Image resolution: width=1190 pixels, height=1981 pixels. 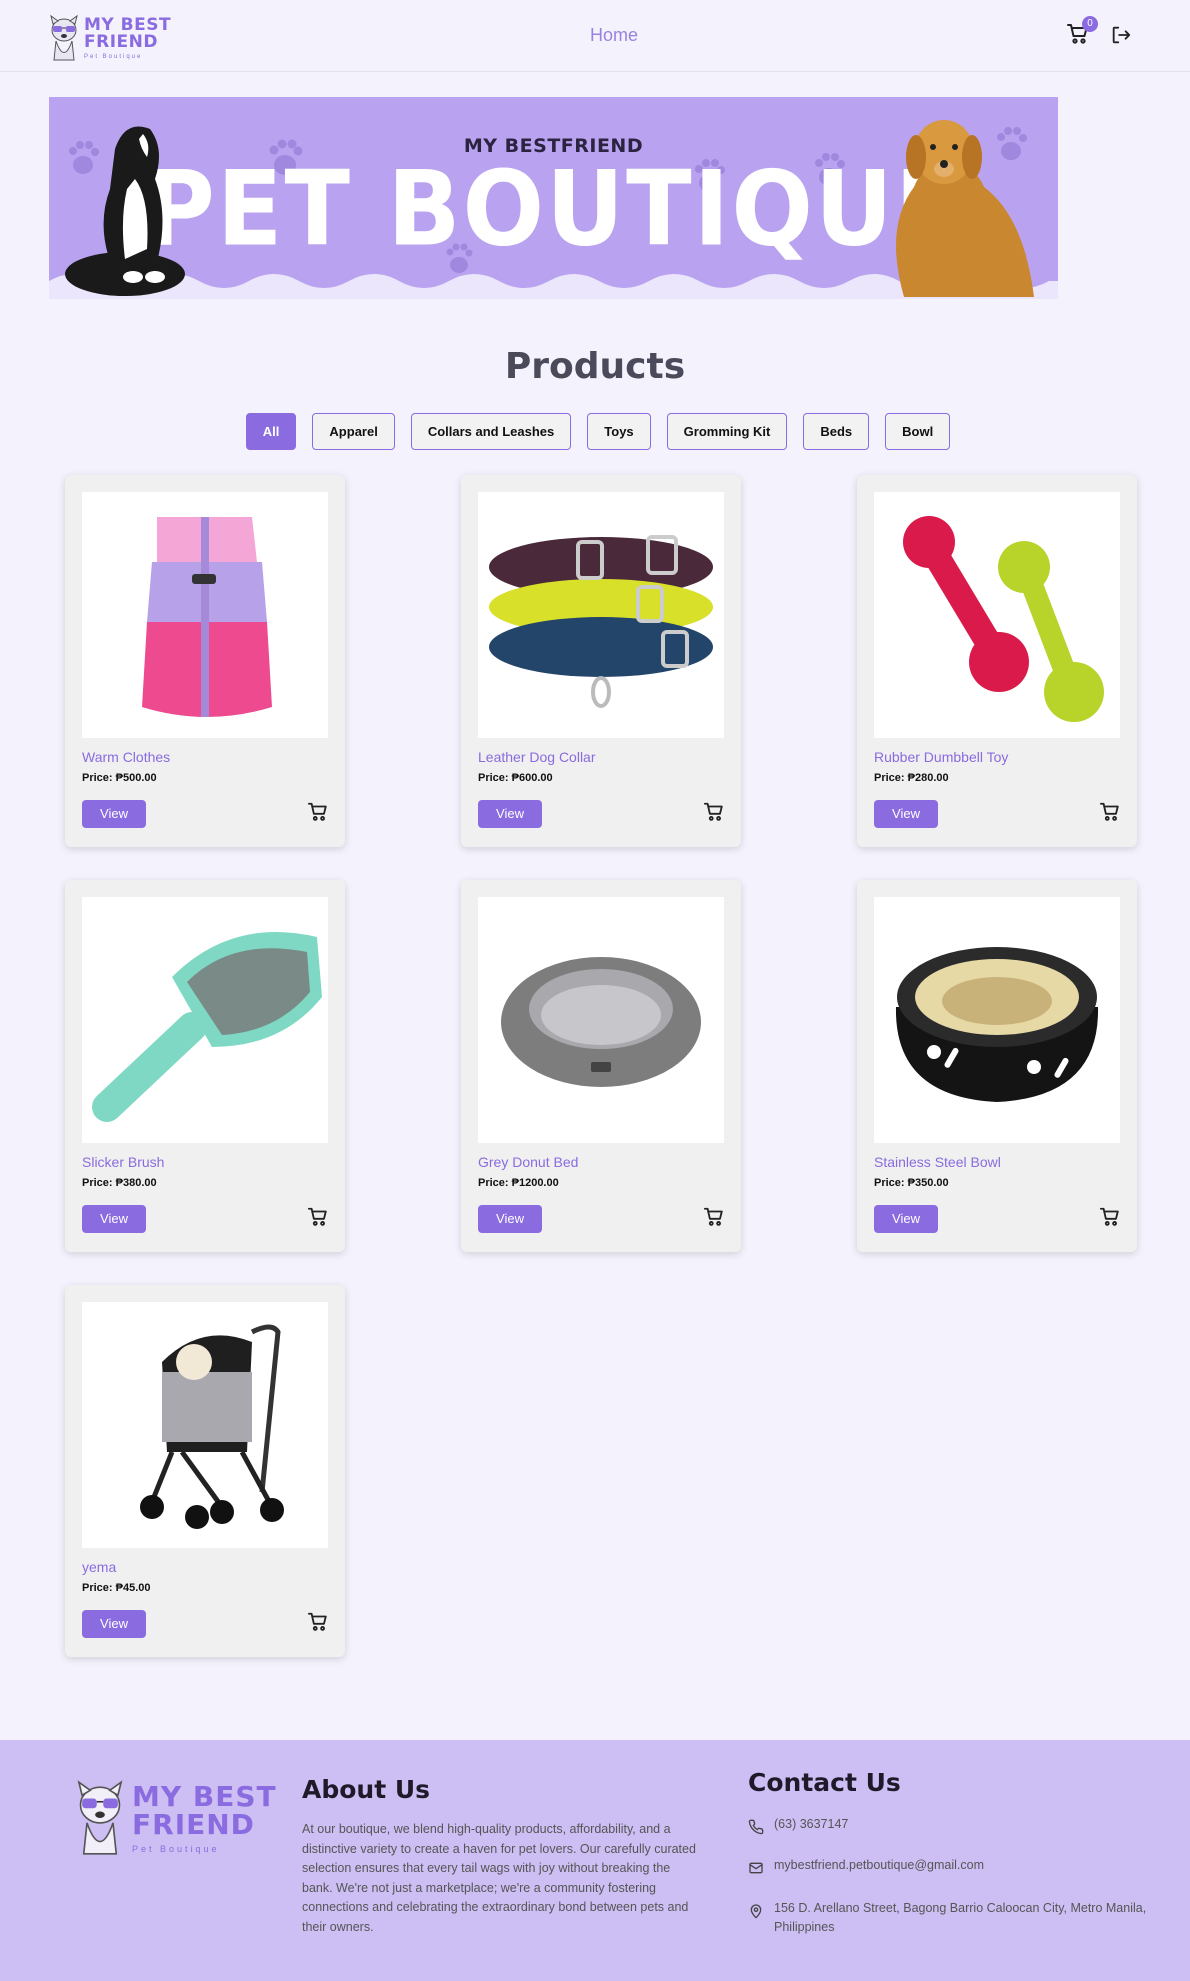 What do you see at coordinates (595, 366) in the screenshot?
I see `products-heading: Products` at bounding box center [595, 366].